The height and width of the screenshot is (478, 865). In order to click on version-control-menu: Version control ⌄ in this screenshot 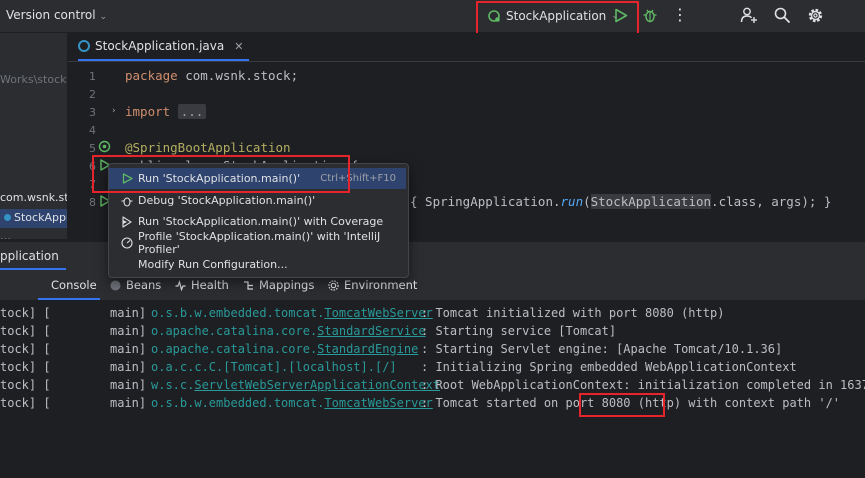, I will do `click(56, 15)`.